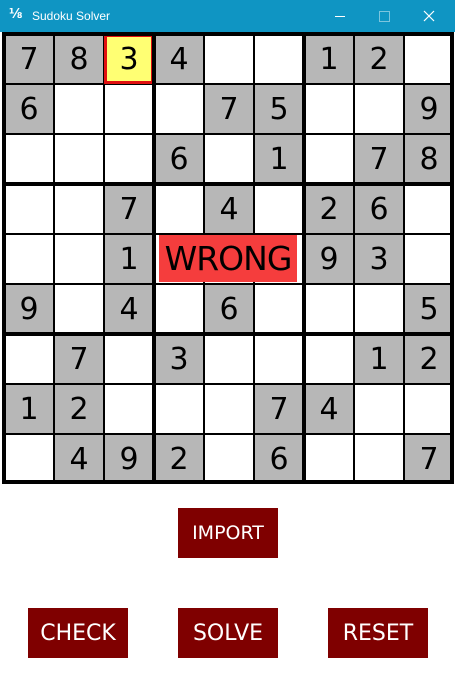 The image size is (455, 684). I want to click on sudoku-cell-r4c4, so click(179, 209).